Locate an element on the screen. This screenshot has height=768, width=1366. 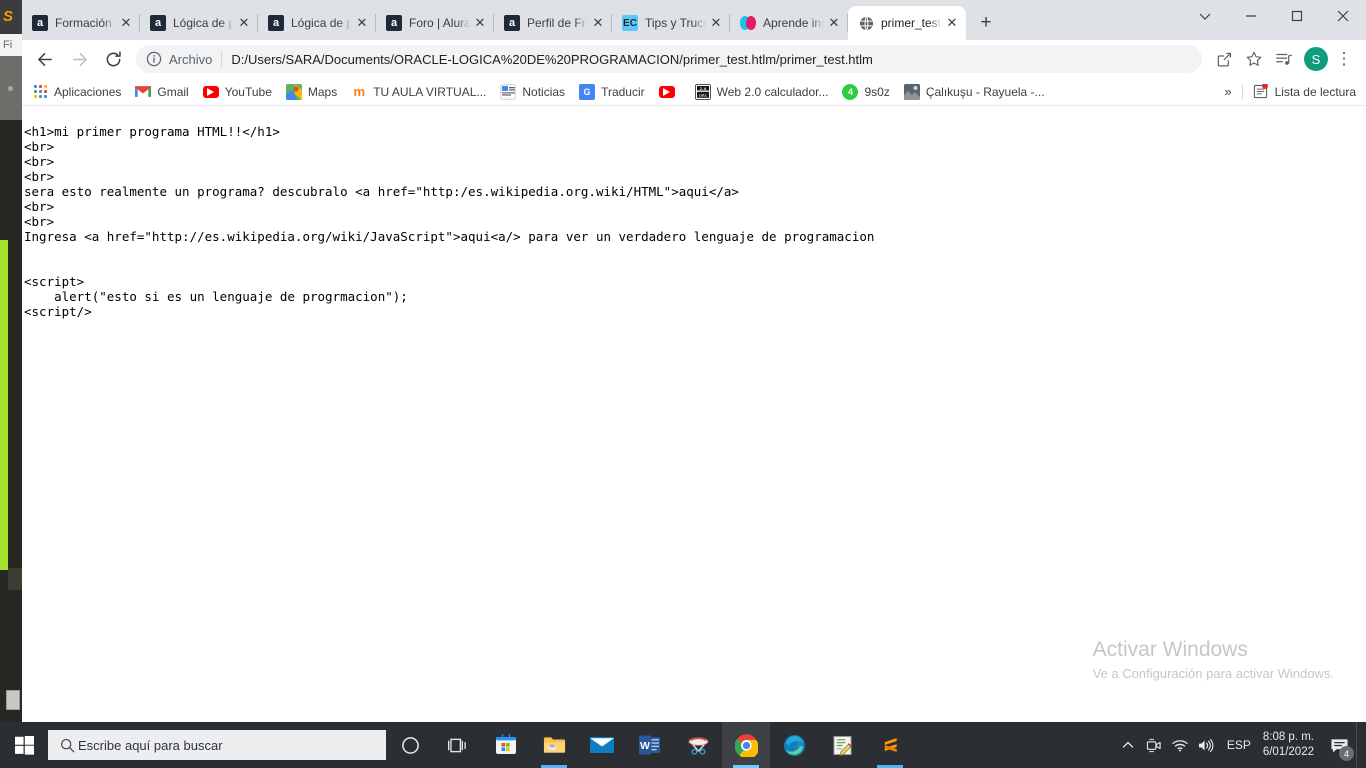
new-tab-button: + is located at coordinates (986, 23).